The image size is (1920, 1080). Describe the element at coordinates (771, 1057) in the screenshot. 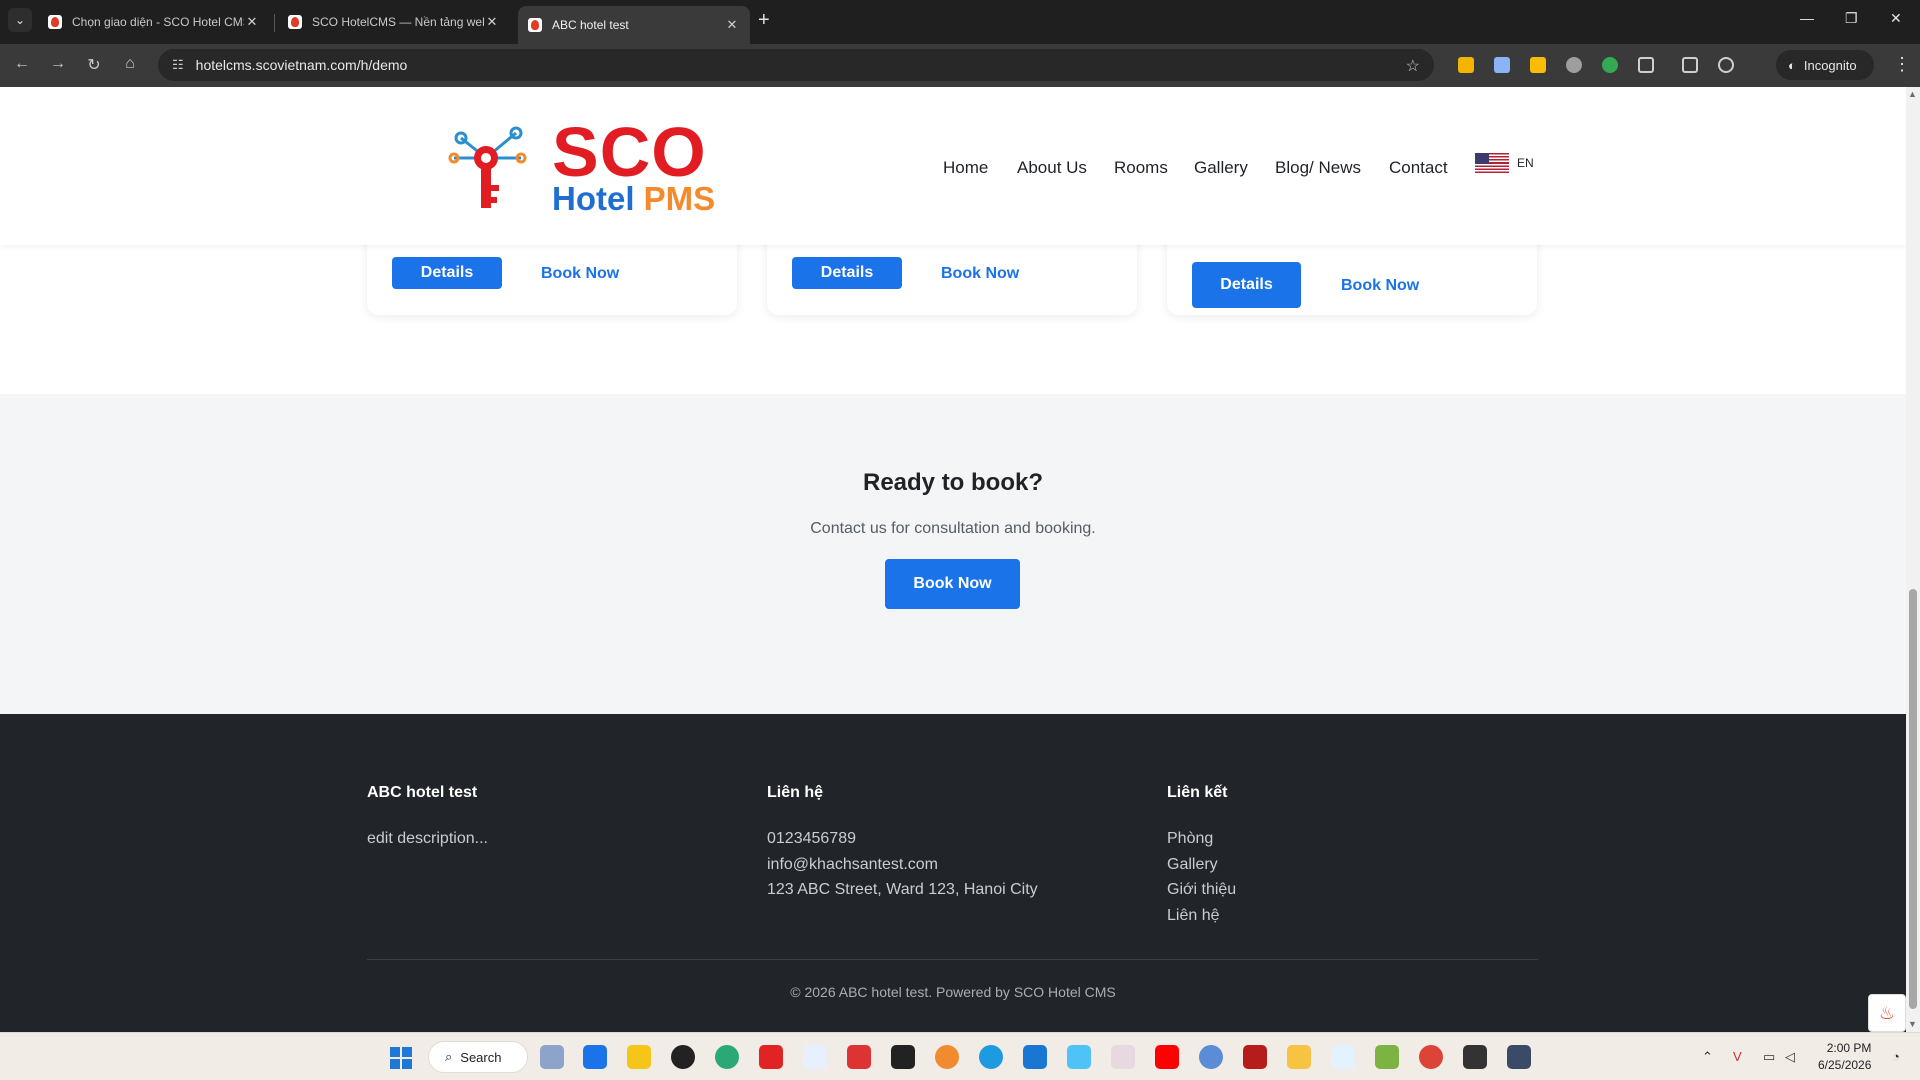

I see `app-sapo-icon` at that location.